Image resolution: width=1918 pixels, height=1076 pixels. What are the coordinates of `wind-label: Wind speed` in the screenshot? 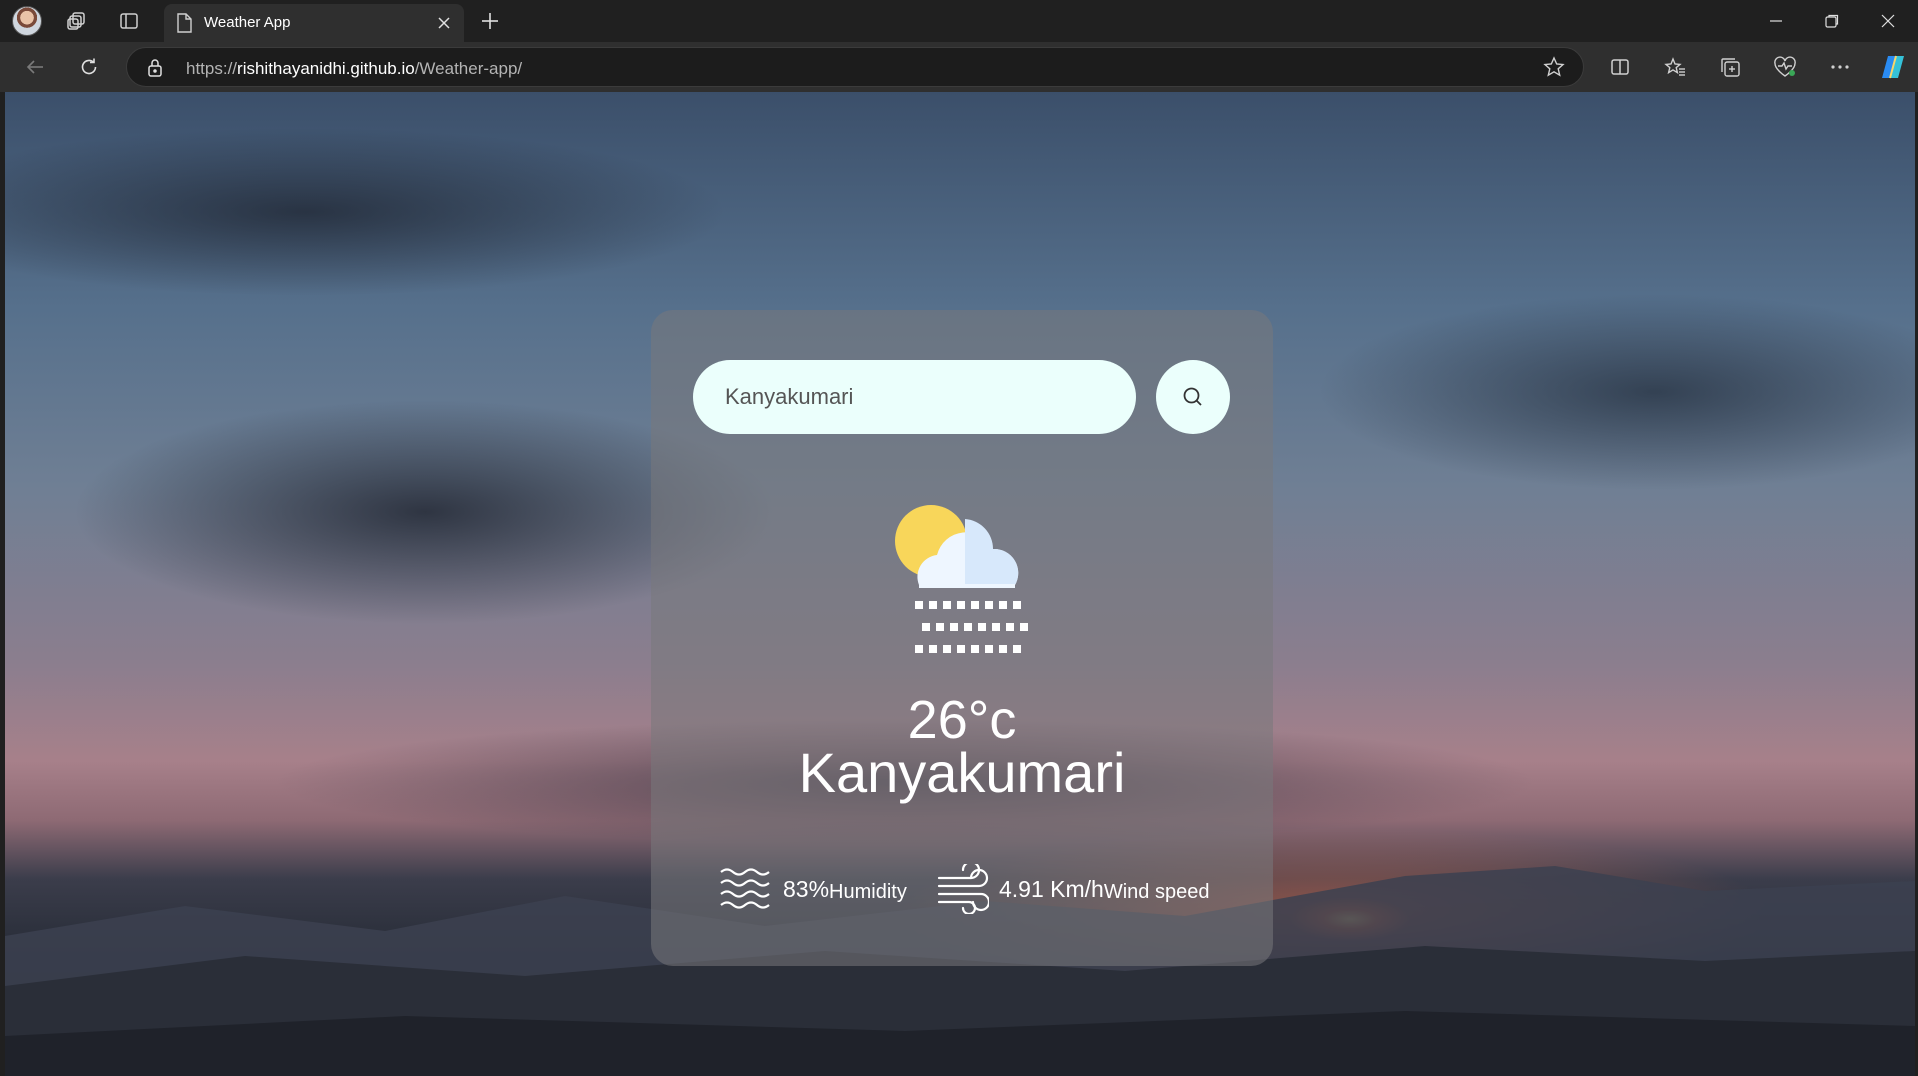 It's located at (1156, 891).